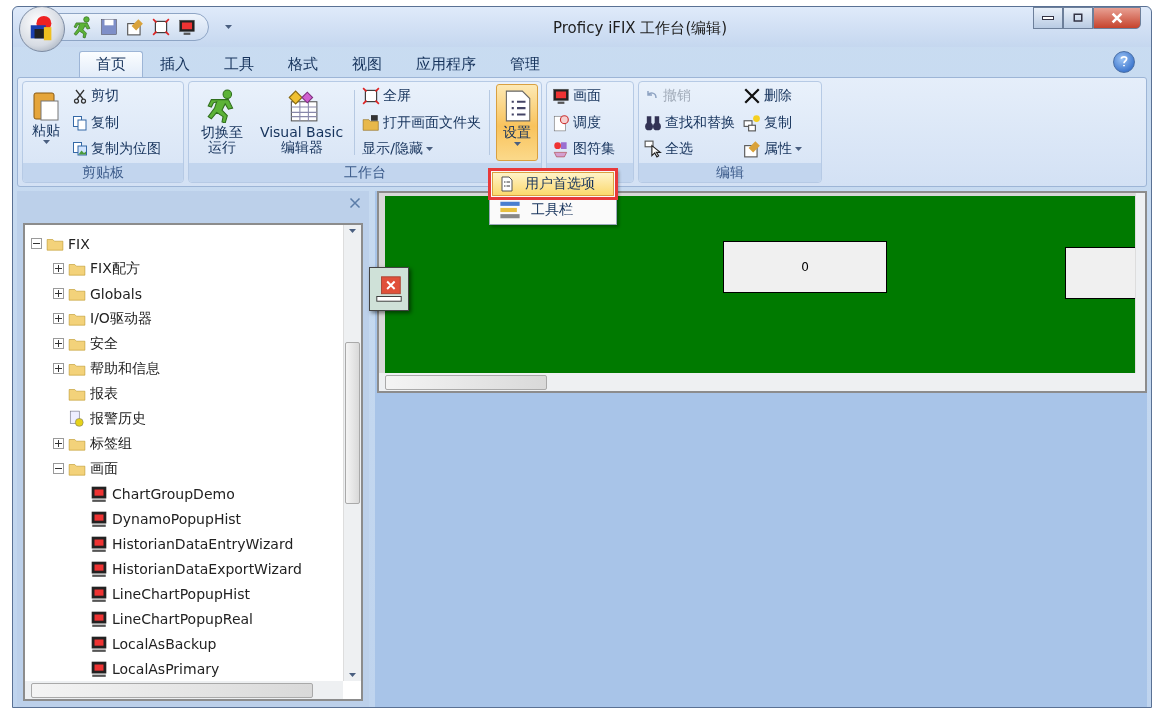 The image size is (1162, 713). Describe the element at coordinates (583, 96) in the screenshot. I see `ribbon-button: 画面` at that location.